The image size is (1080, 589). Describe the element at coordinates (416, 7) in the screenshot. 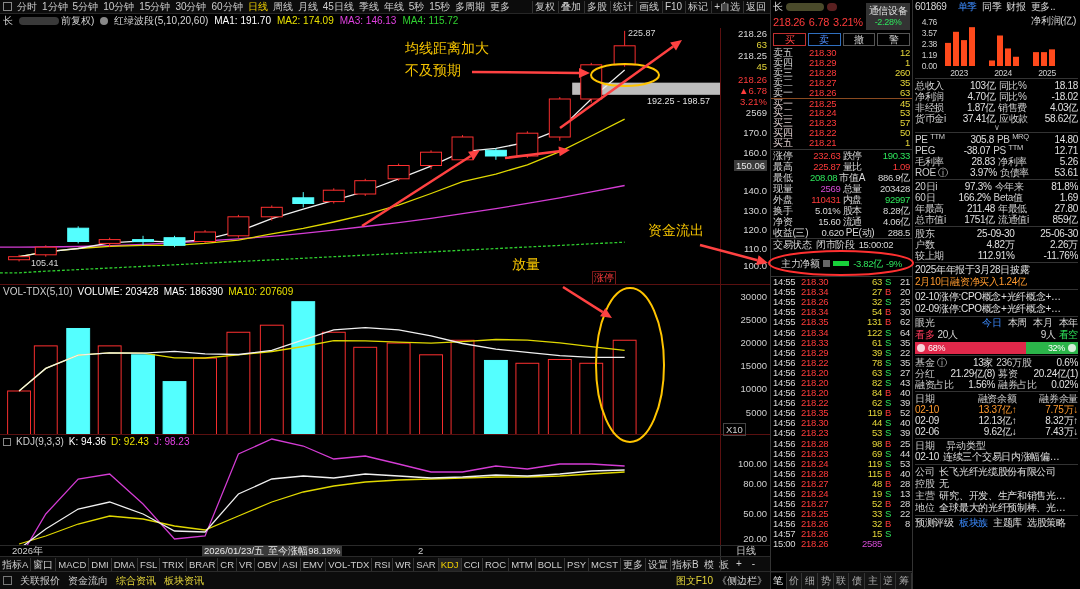

I see `period-tab: 5秒` at that location.